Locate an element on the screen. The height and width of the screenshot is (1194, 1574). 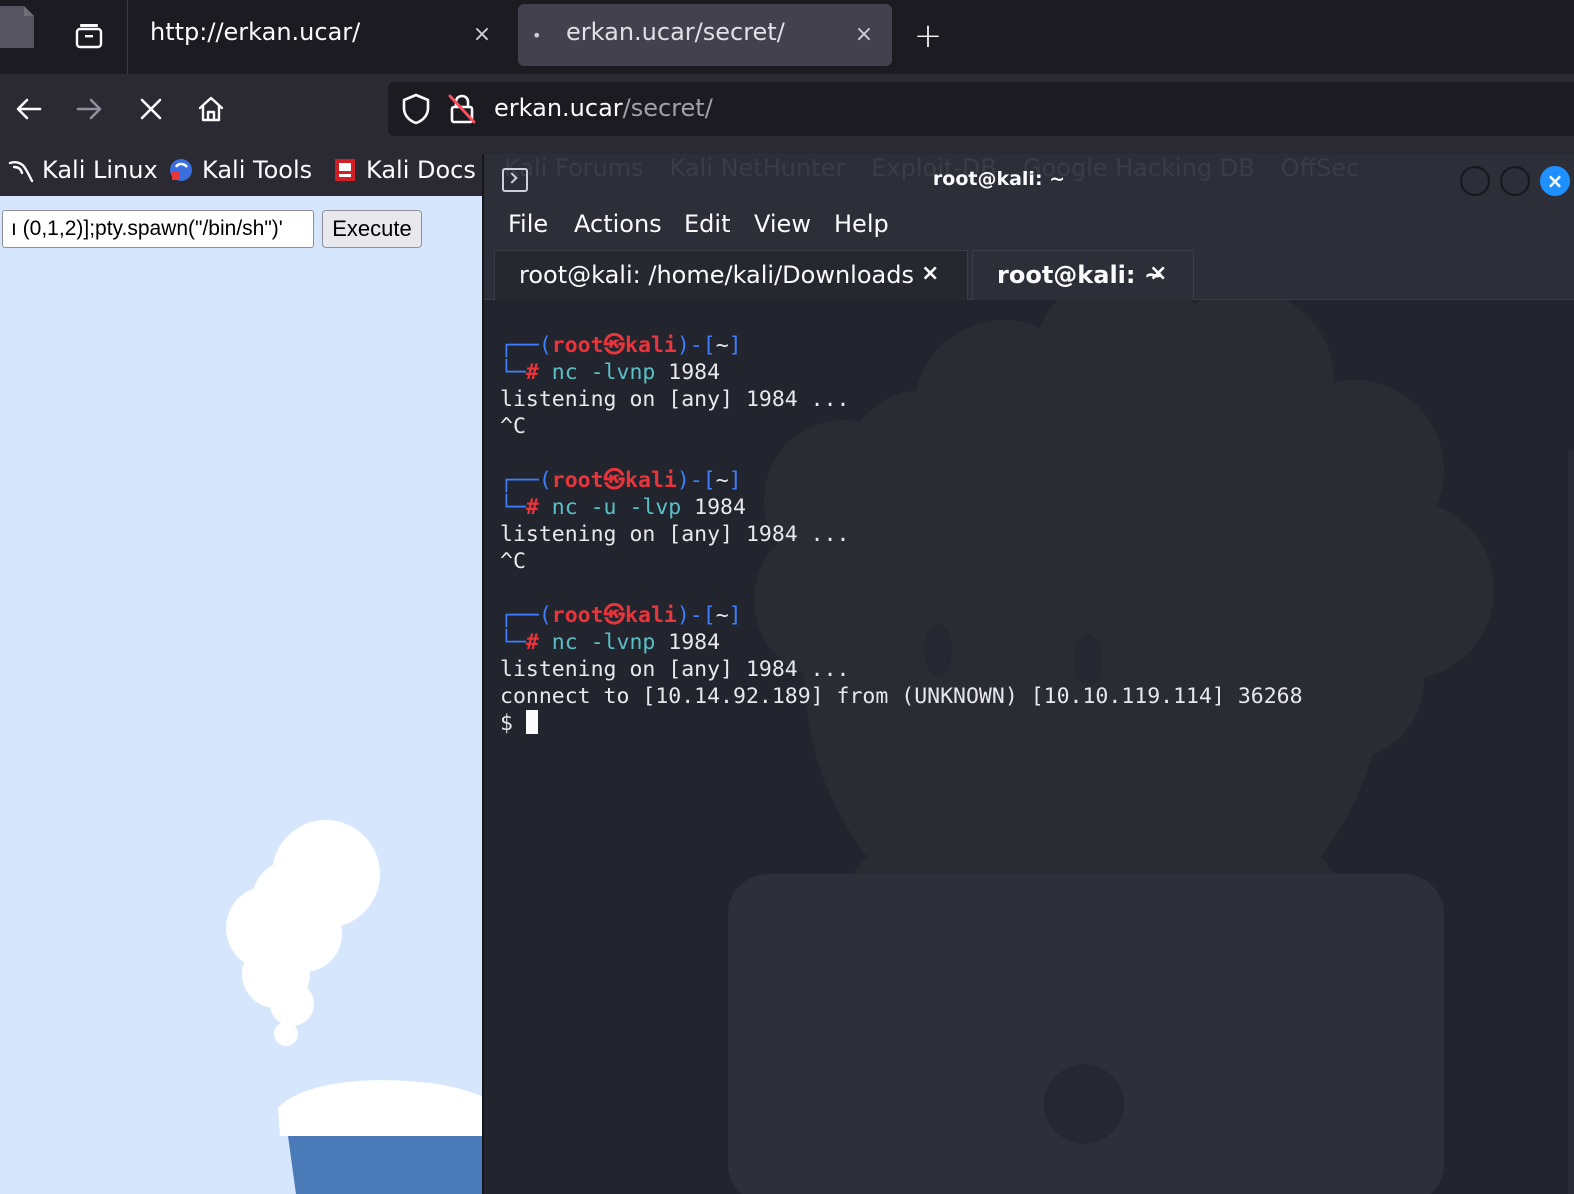
navigation-toolbar: erkan.ucar/secret/ is located at coordinates (787, 109).